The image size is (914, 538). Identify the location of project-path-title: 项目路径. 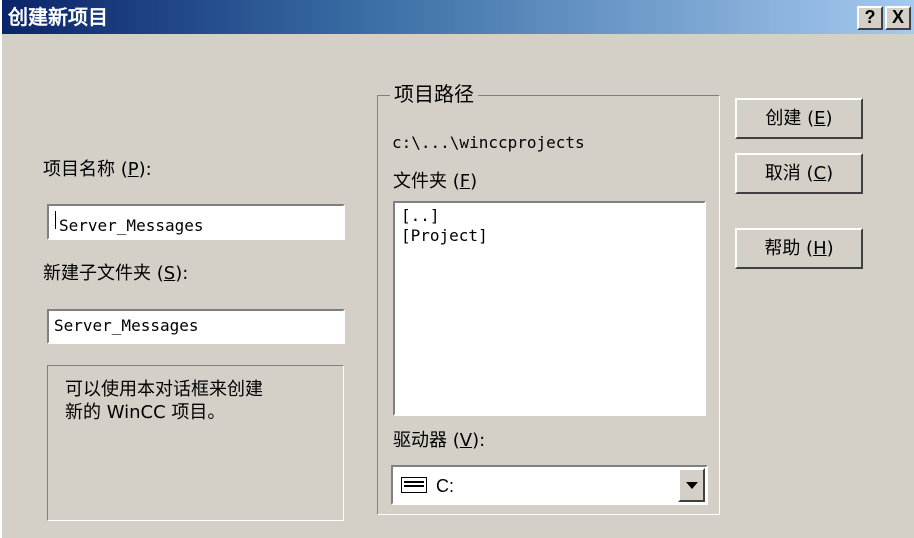
(434, 94).